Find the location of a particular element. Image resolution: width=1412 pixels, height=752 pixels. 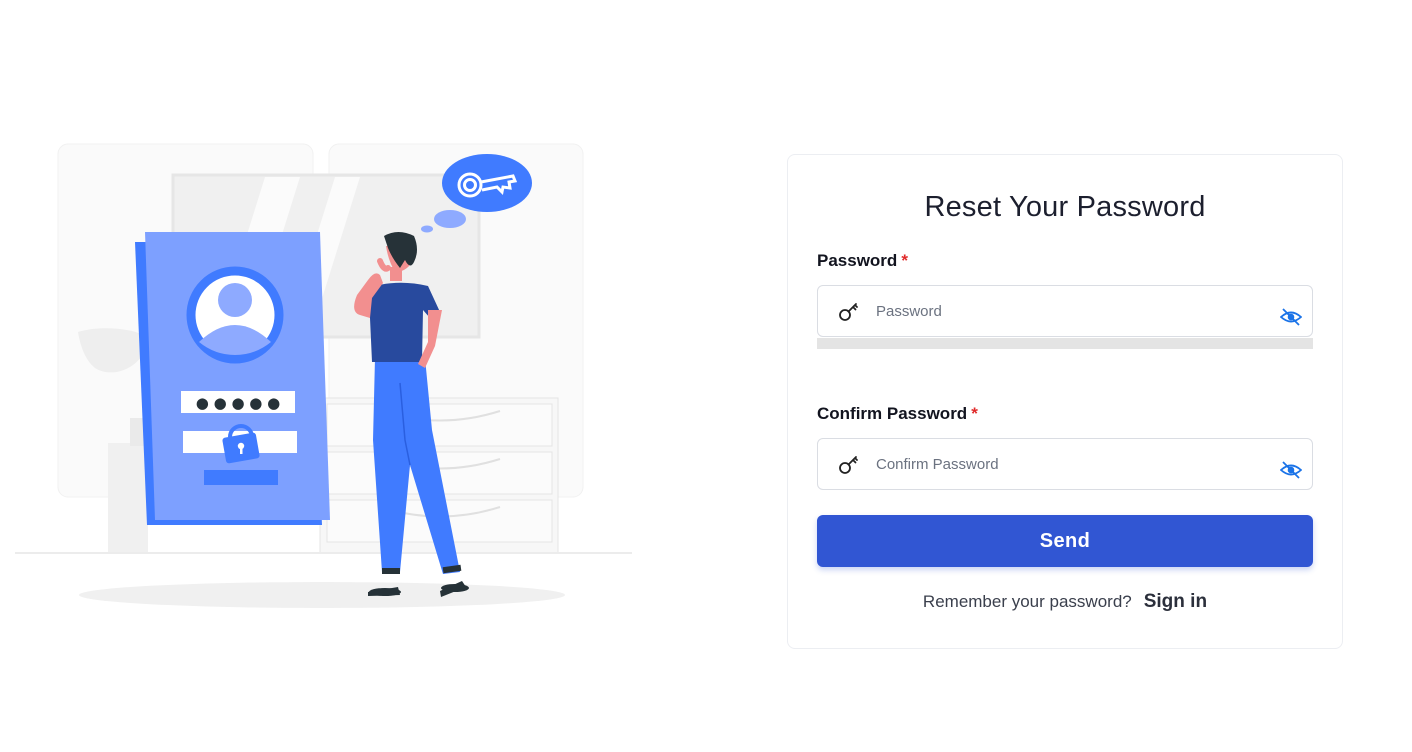

password-label: Password * is located at coordinates (862, 261).